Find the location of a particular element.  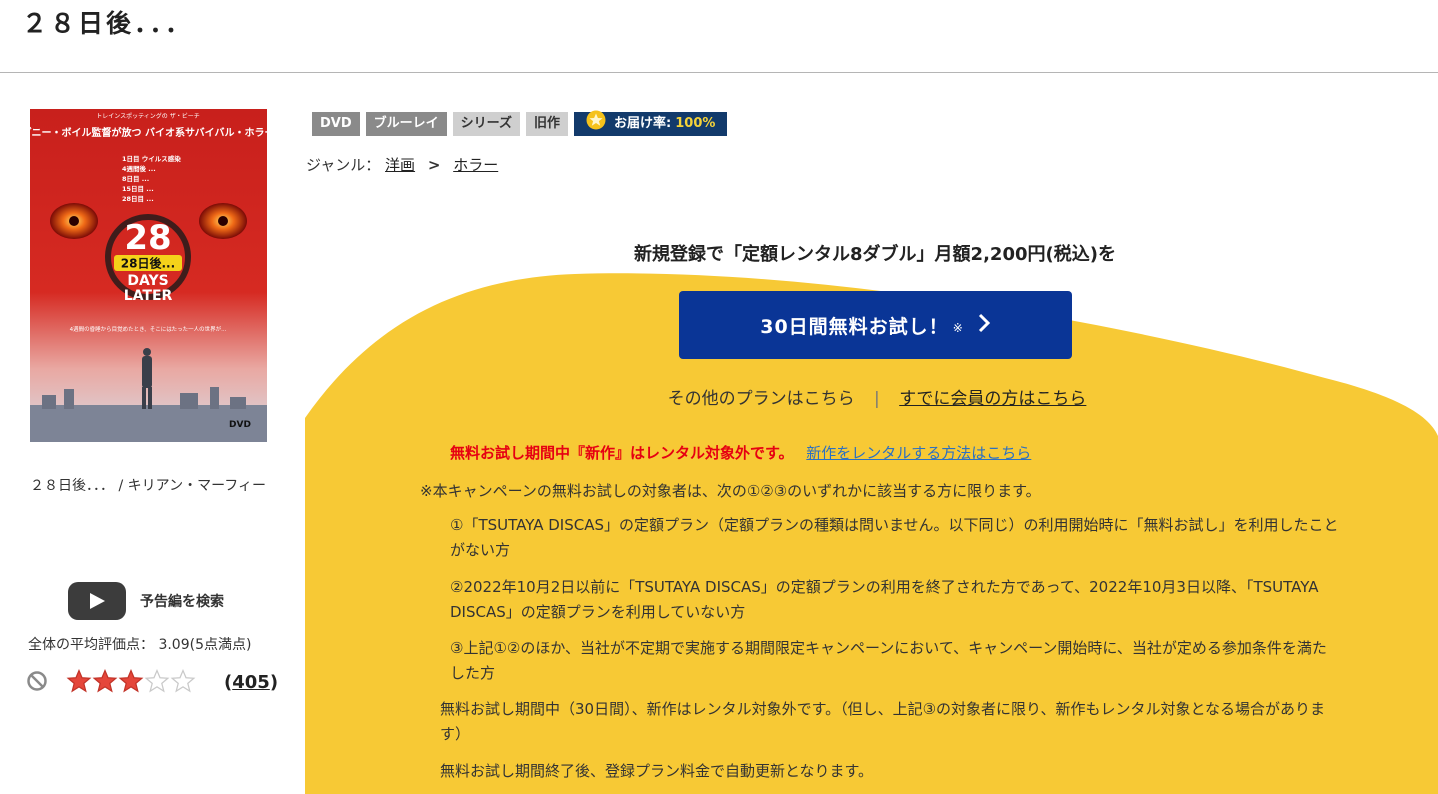

new-release-notice: 無料お試し期間中『新作』はレンタル対象外です。 新作をレンタルする方法はこちら is located at coordinates (740, 452).